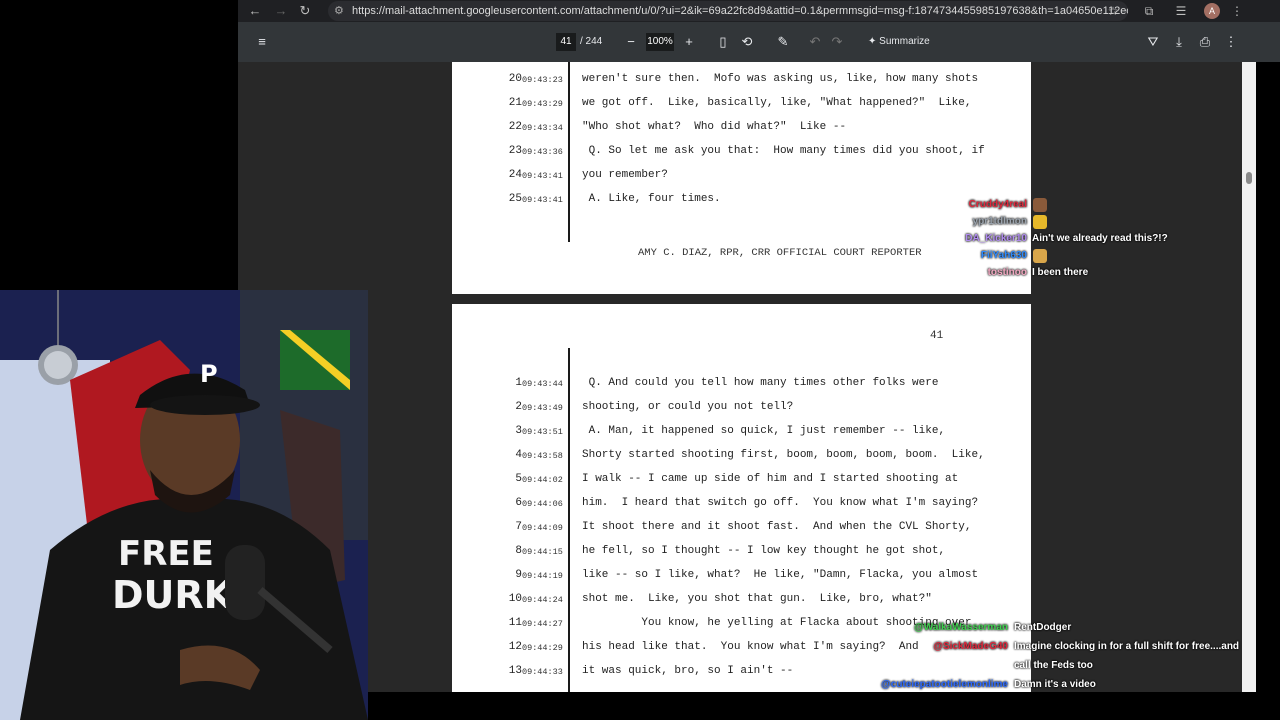 Image resolution: width=1280 pixels, height=720 pixels. What do you see at coordinates (515, 79) in the screenshot?
I see `line-number: 20` at bounding box center [515, 79].